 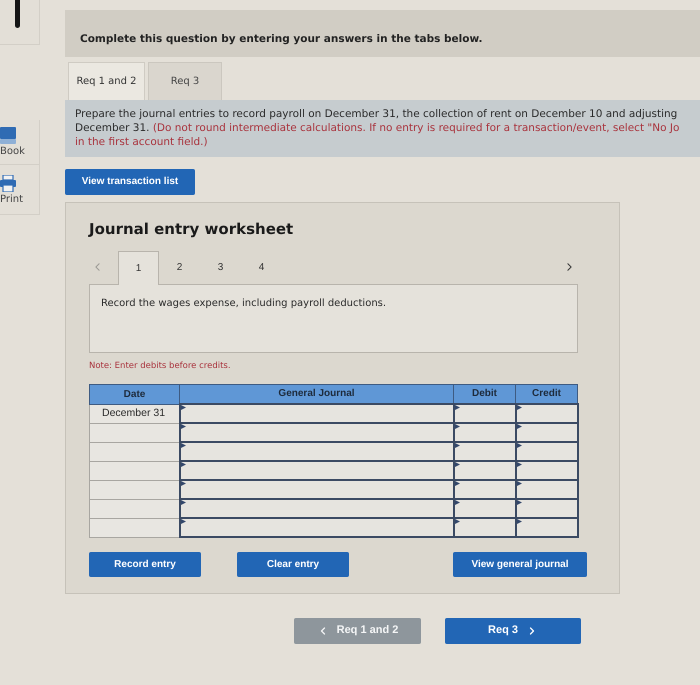 What do you see at coordinates (179, 267) in the screenshot?
I see `entry-tab: 2` at bounding box center [179, 267].